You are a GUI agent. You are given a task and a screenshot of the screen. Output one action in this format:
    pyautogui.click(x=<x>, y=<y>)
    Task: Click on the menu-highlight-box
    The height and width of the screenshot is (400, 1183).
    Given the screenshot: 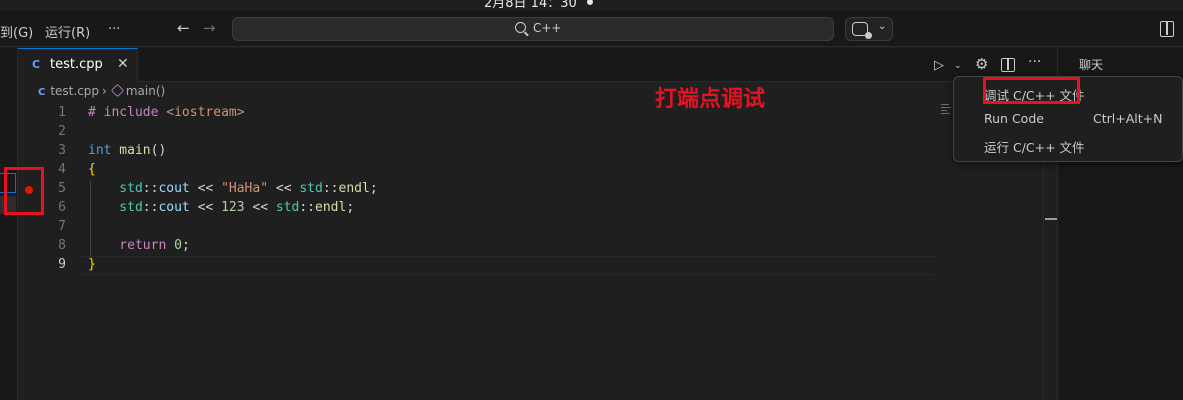 What is the action you would take?
    pyautogui.click(x=1031, y=90)
    